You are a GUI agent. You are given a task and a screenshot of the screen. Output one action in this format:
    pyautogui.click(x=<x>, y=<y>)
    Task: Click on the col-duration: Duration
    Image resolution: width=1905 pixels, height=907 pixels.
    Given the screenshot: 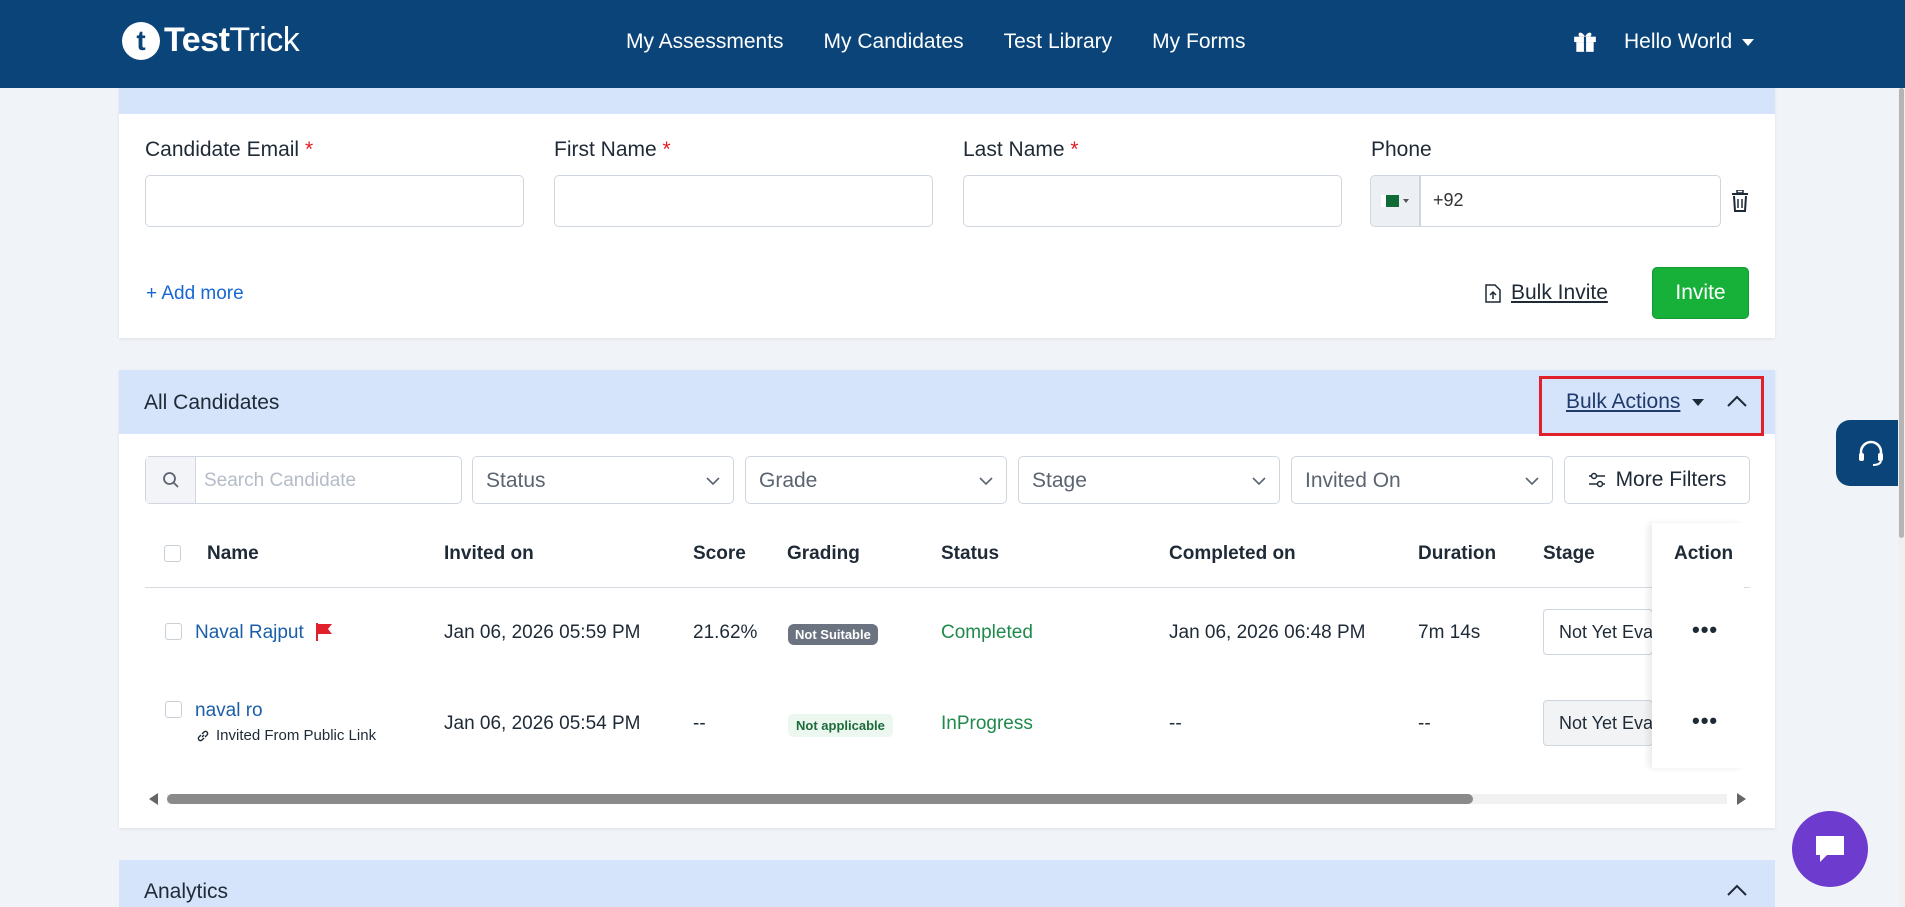 What is the action you would take?
    pyautogui.click(x=1457, y=554)
    